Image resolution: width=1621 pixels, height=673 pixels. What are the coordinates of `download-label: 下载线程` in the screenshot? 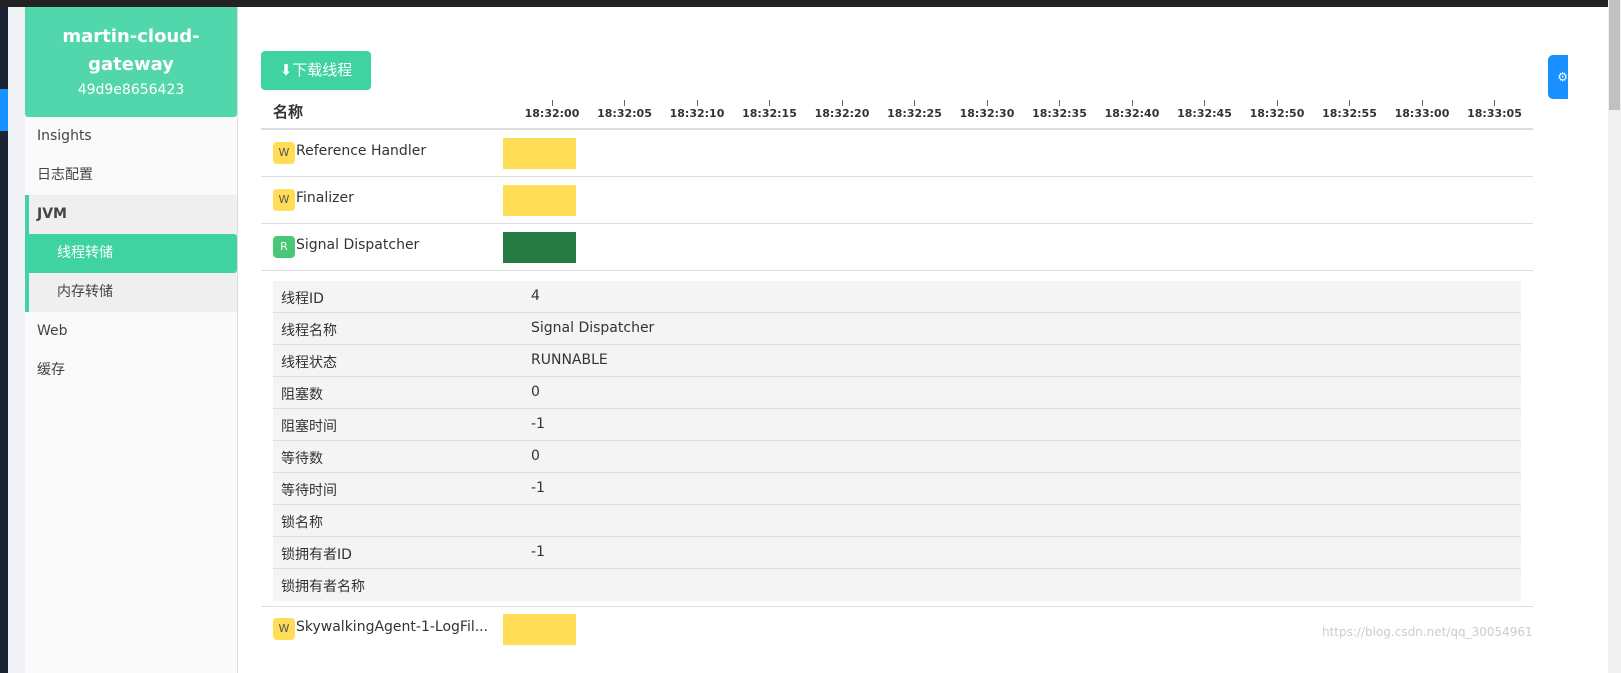 It's located at (322, 70).